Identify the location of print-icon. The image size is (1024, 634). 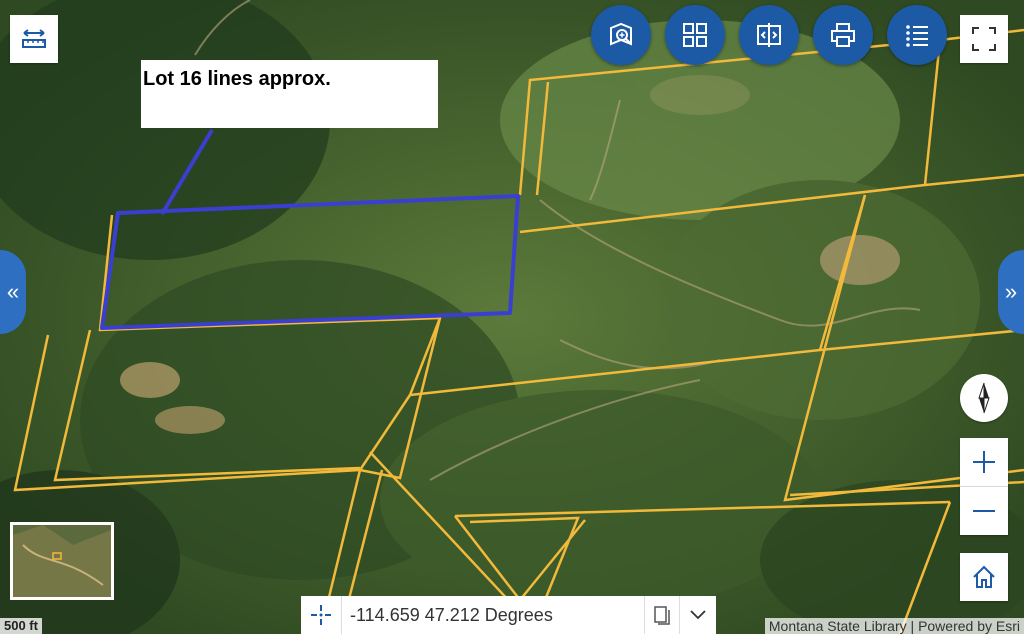
(843, 35).